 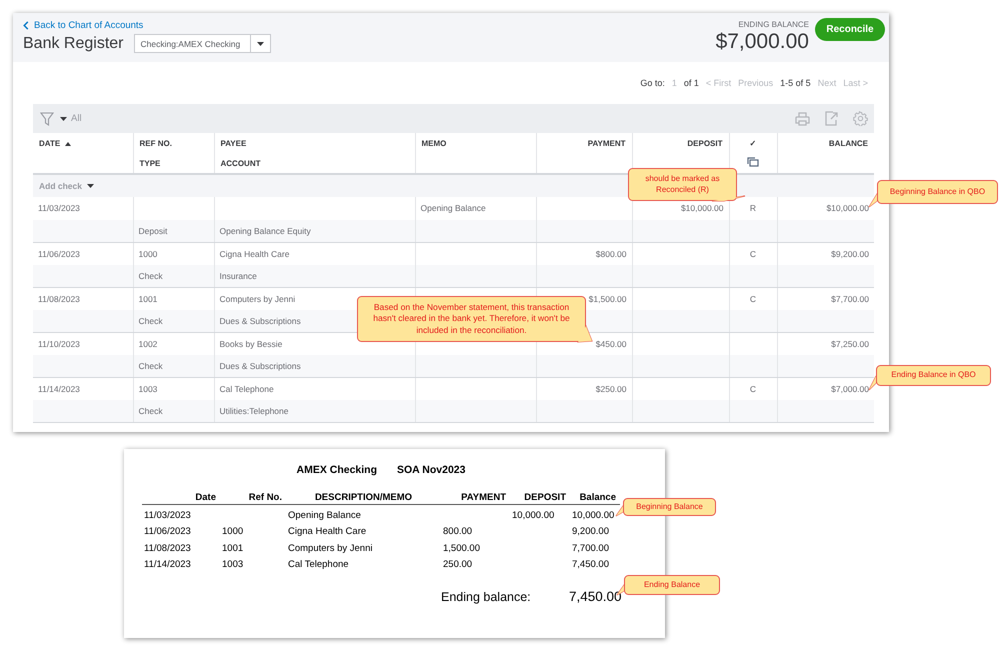 I want to click on chevron-left-icon, so click(x=26, y=25).